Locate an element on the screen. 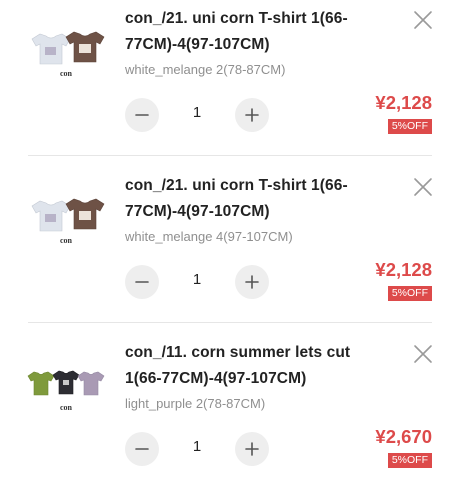  product-variant: light_purple 2(78-87CM) is located at coordinates (195, 403).